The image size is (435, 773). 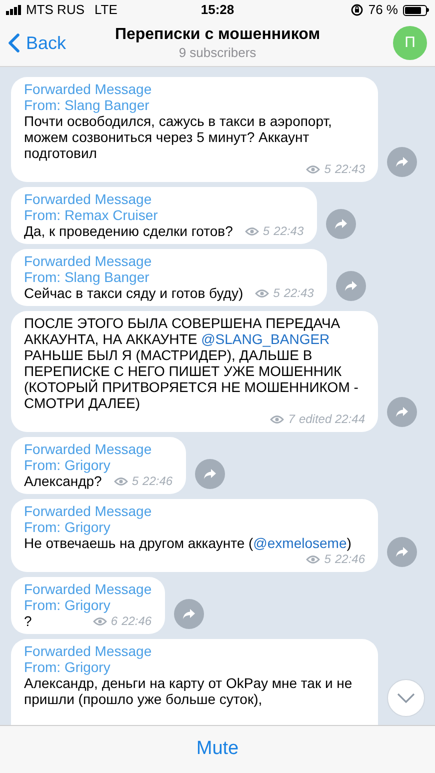 What do you see at coordinates (410, 43) in the screenshot?
I see `channel-avatar: П` at bounding box center [410, 43].